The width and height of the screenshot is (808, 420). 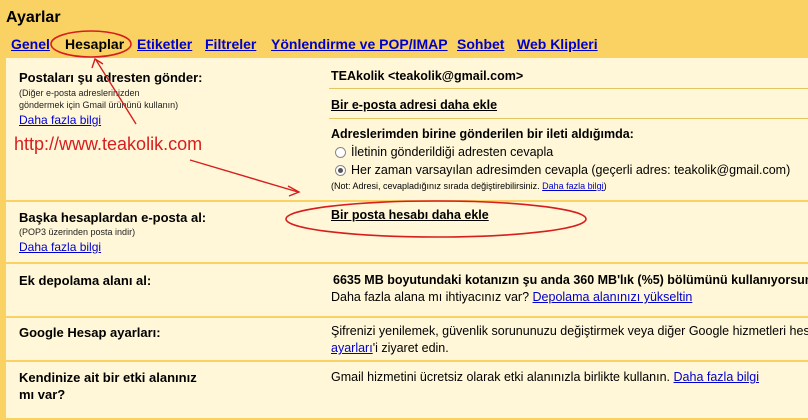 I want to click on tab-general: Genel, so click(x=30, y=44).